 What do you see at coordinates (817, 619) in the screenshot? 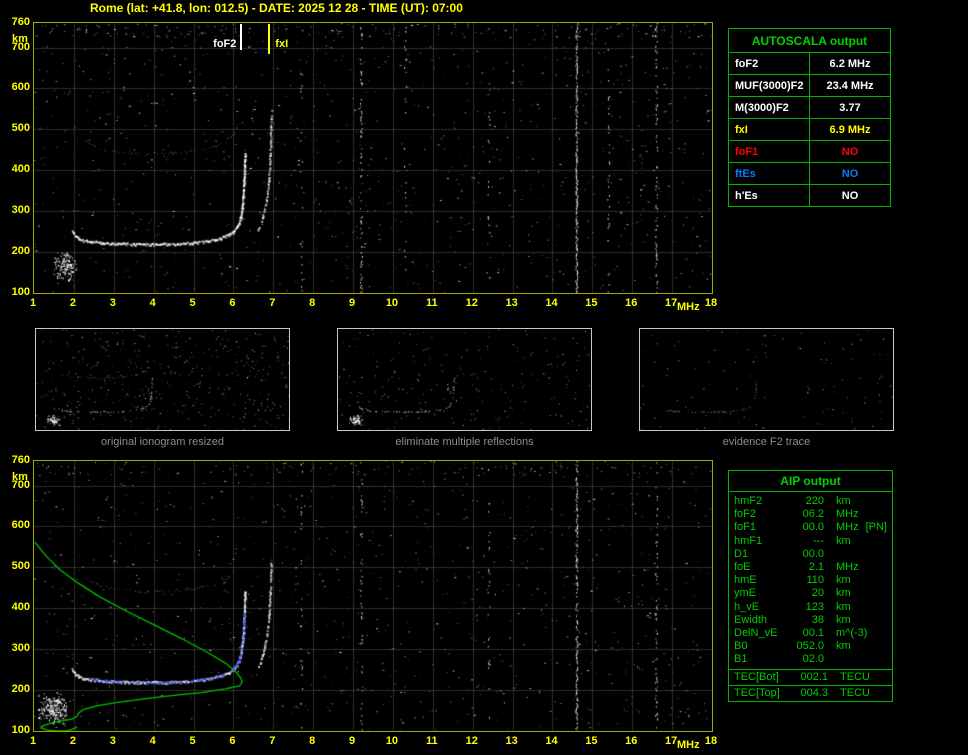
I see `aip-param-value: 38` at bounding box center [817, 619].